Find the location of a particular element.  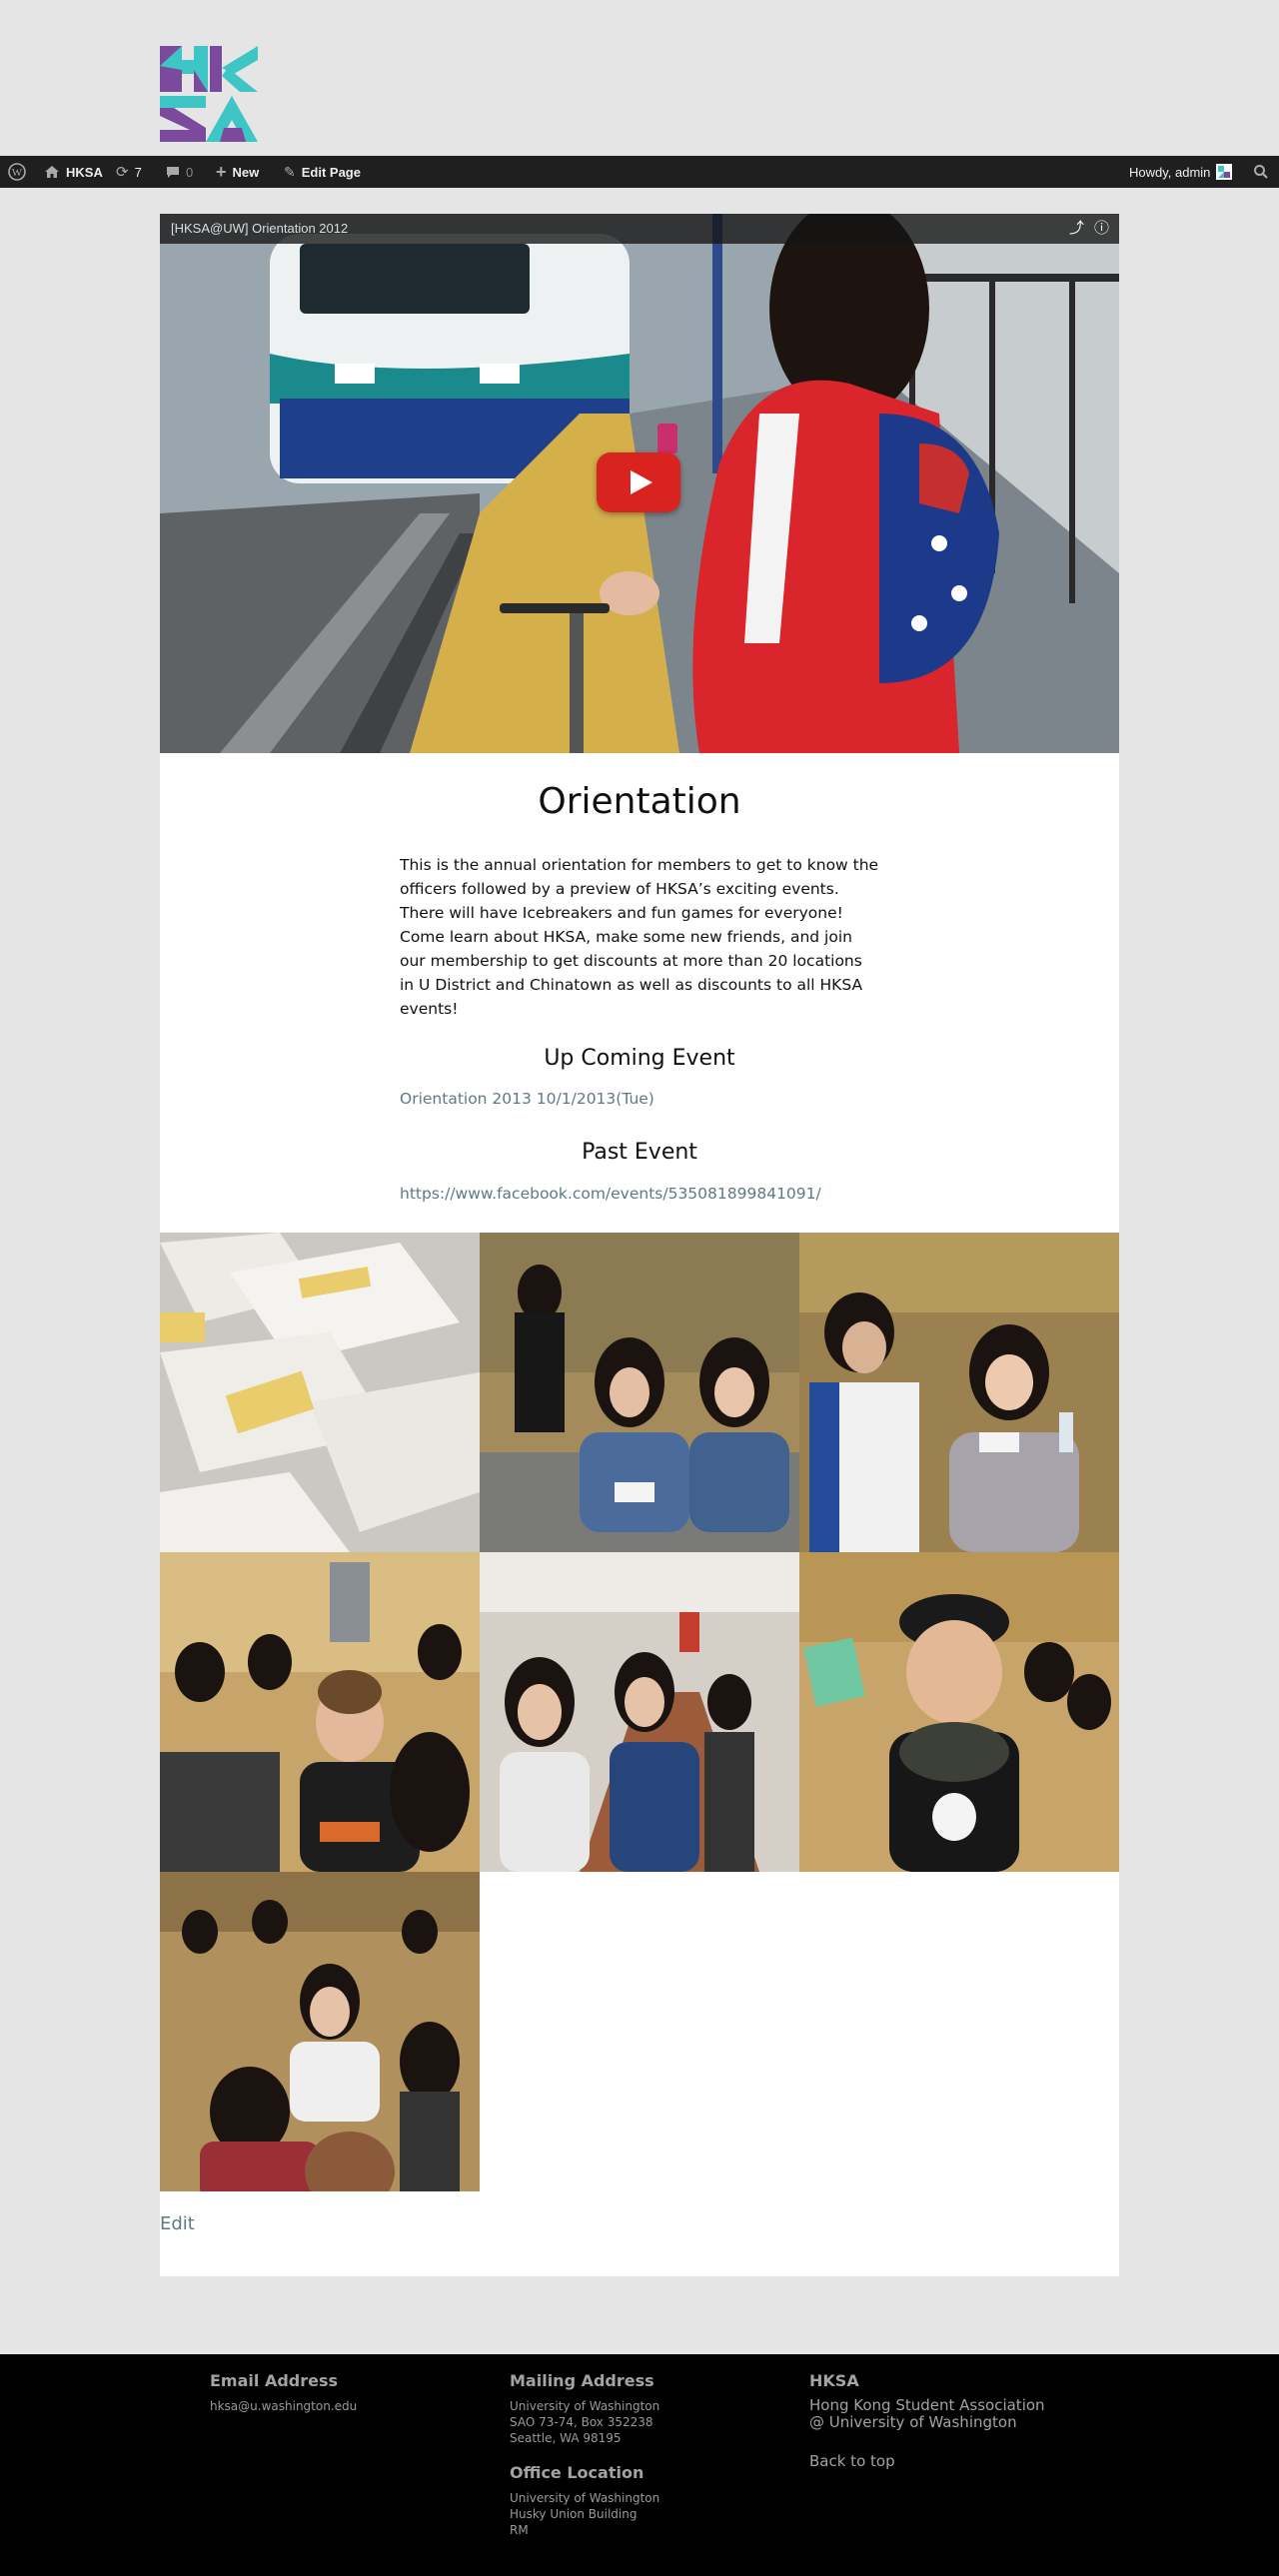

svg-text: W is located at coordinates (17, 173).